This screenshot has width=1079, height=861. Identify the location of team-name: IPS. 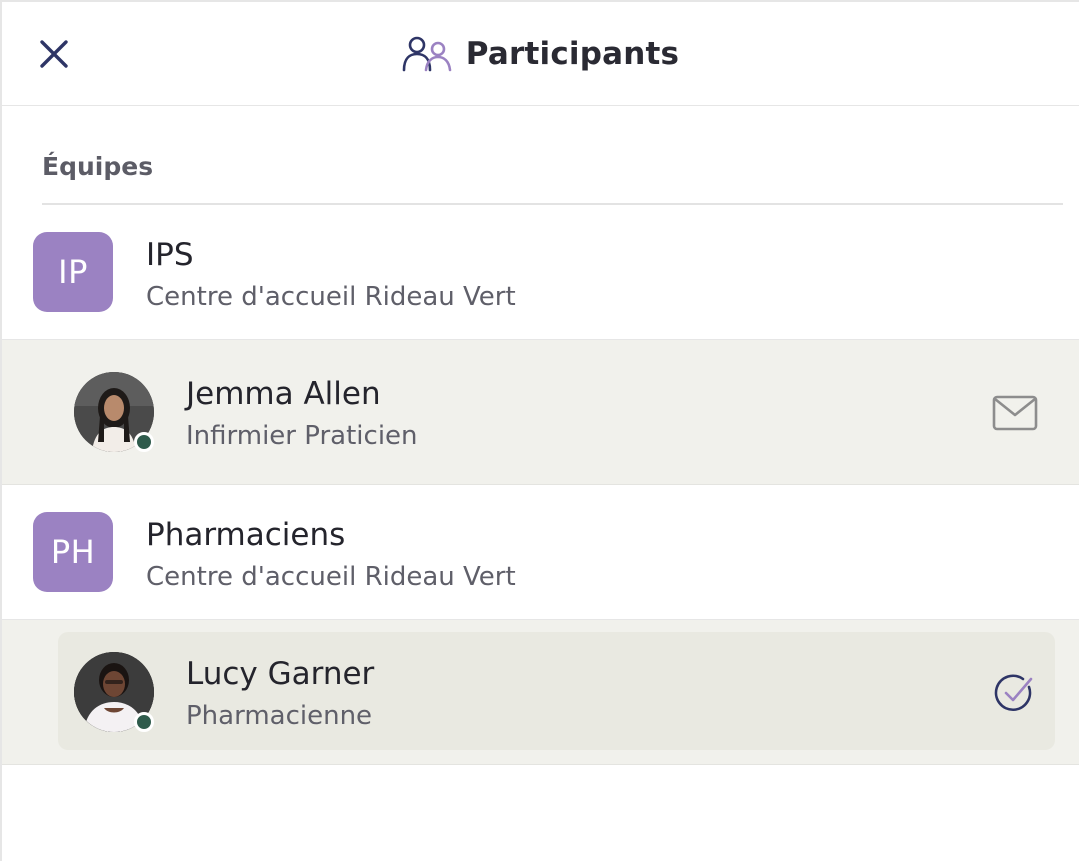
(170, 255).